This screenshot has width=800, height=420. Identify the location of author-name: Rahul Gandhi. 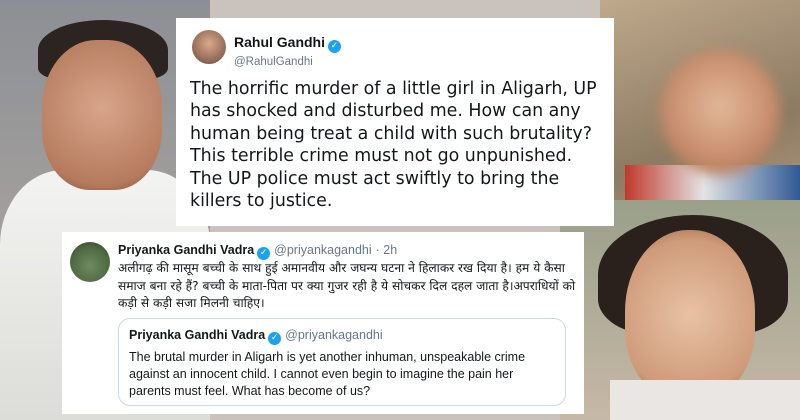
(279, 42).